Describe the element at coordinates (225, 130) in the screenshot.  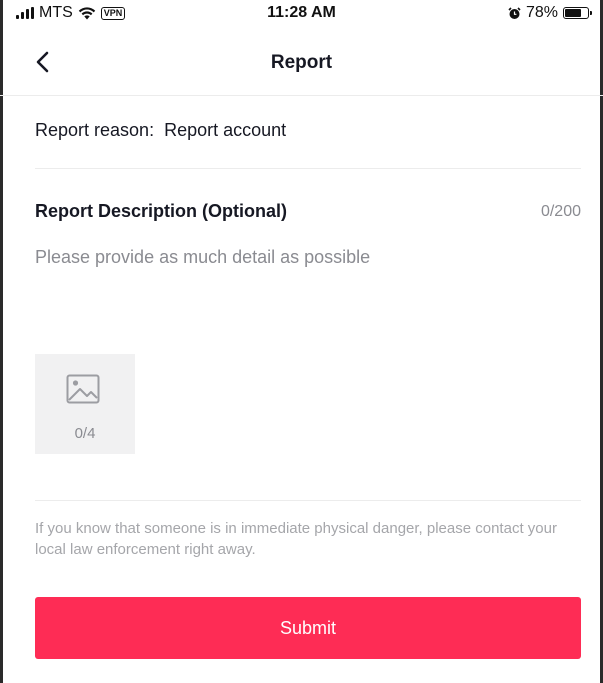
I see `report-reason-value: Report account` at that location.